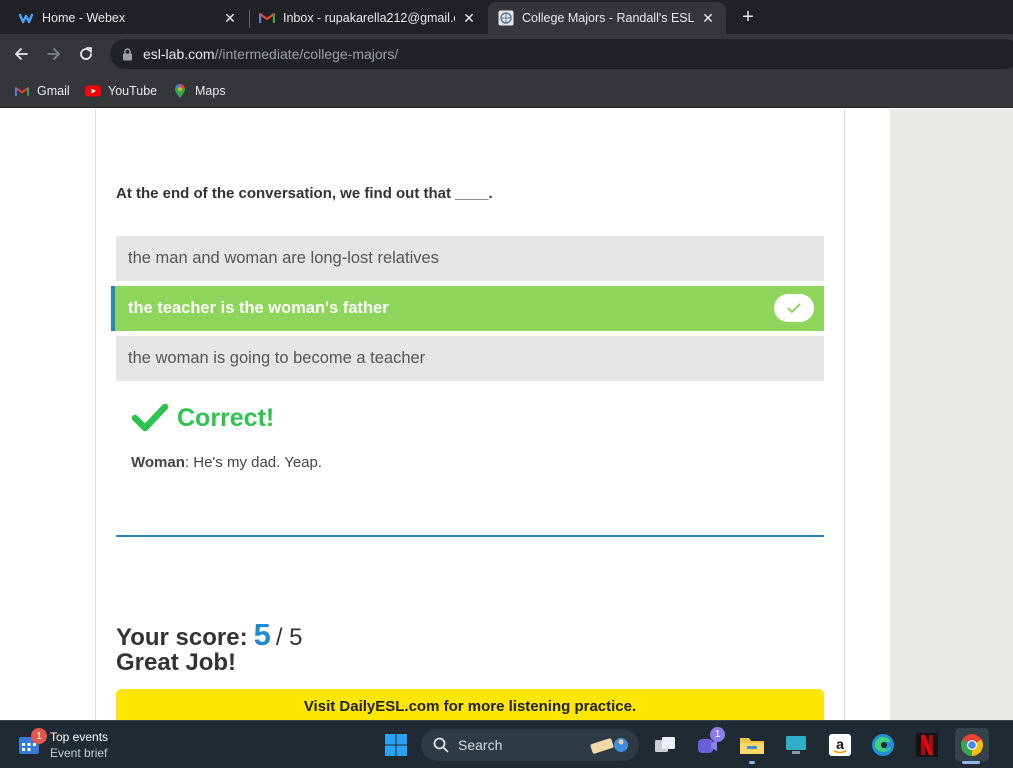 This screenshot has height=768, width=1013. What do you see at coordinates (470, 358) in the screenshot?
I see `answer-option-3: the woman is going to become a teacher` at bounding box center [470, 358].